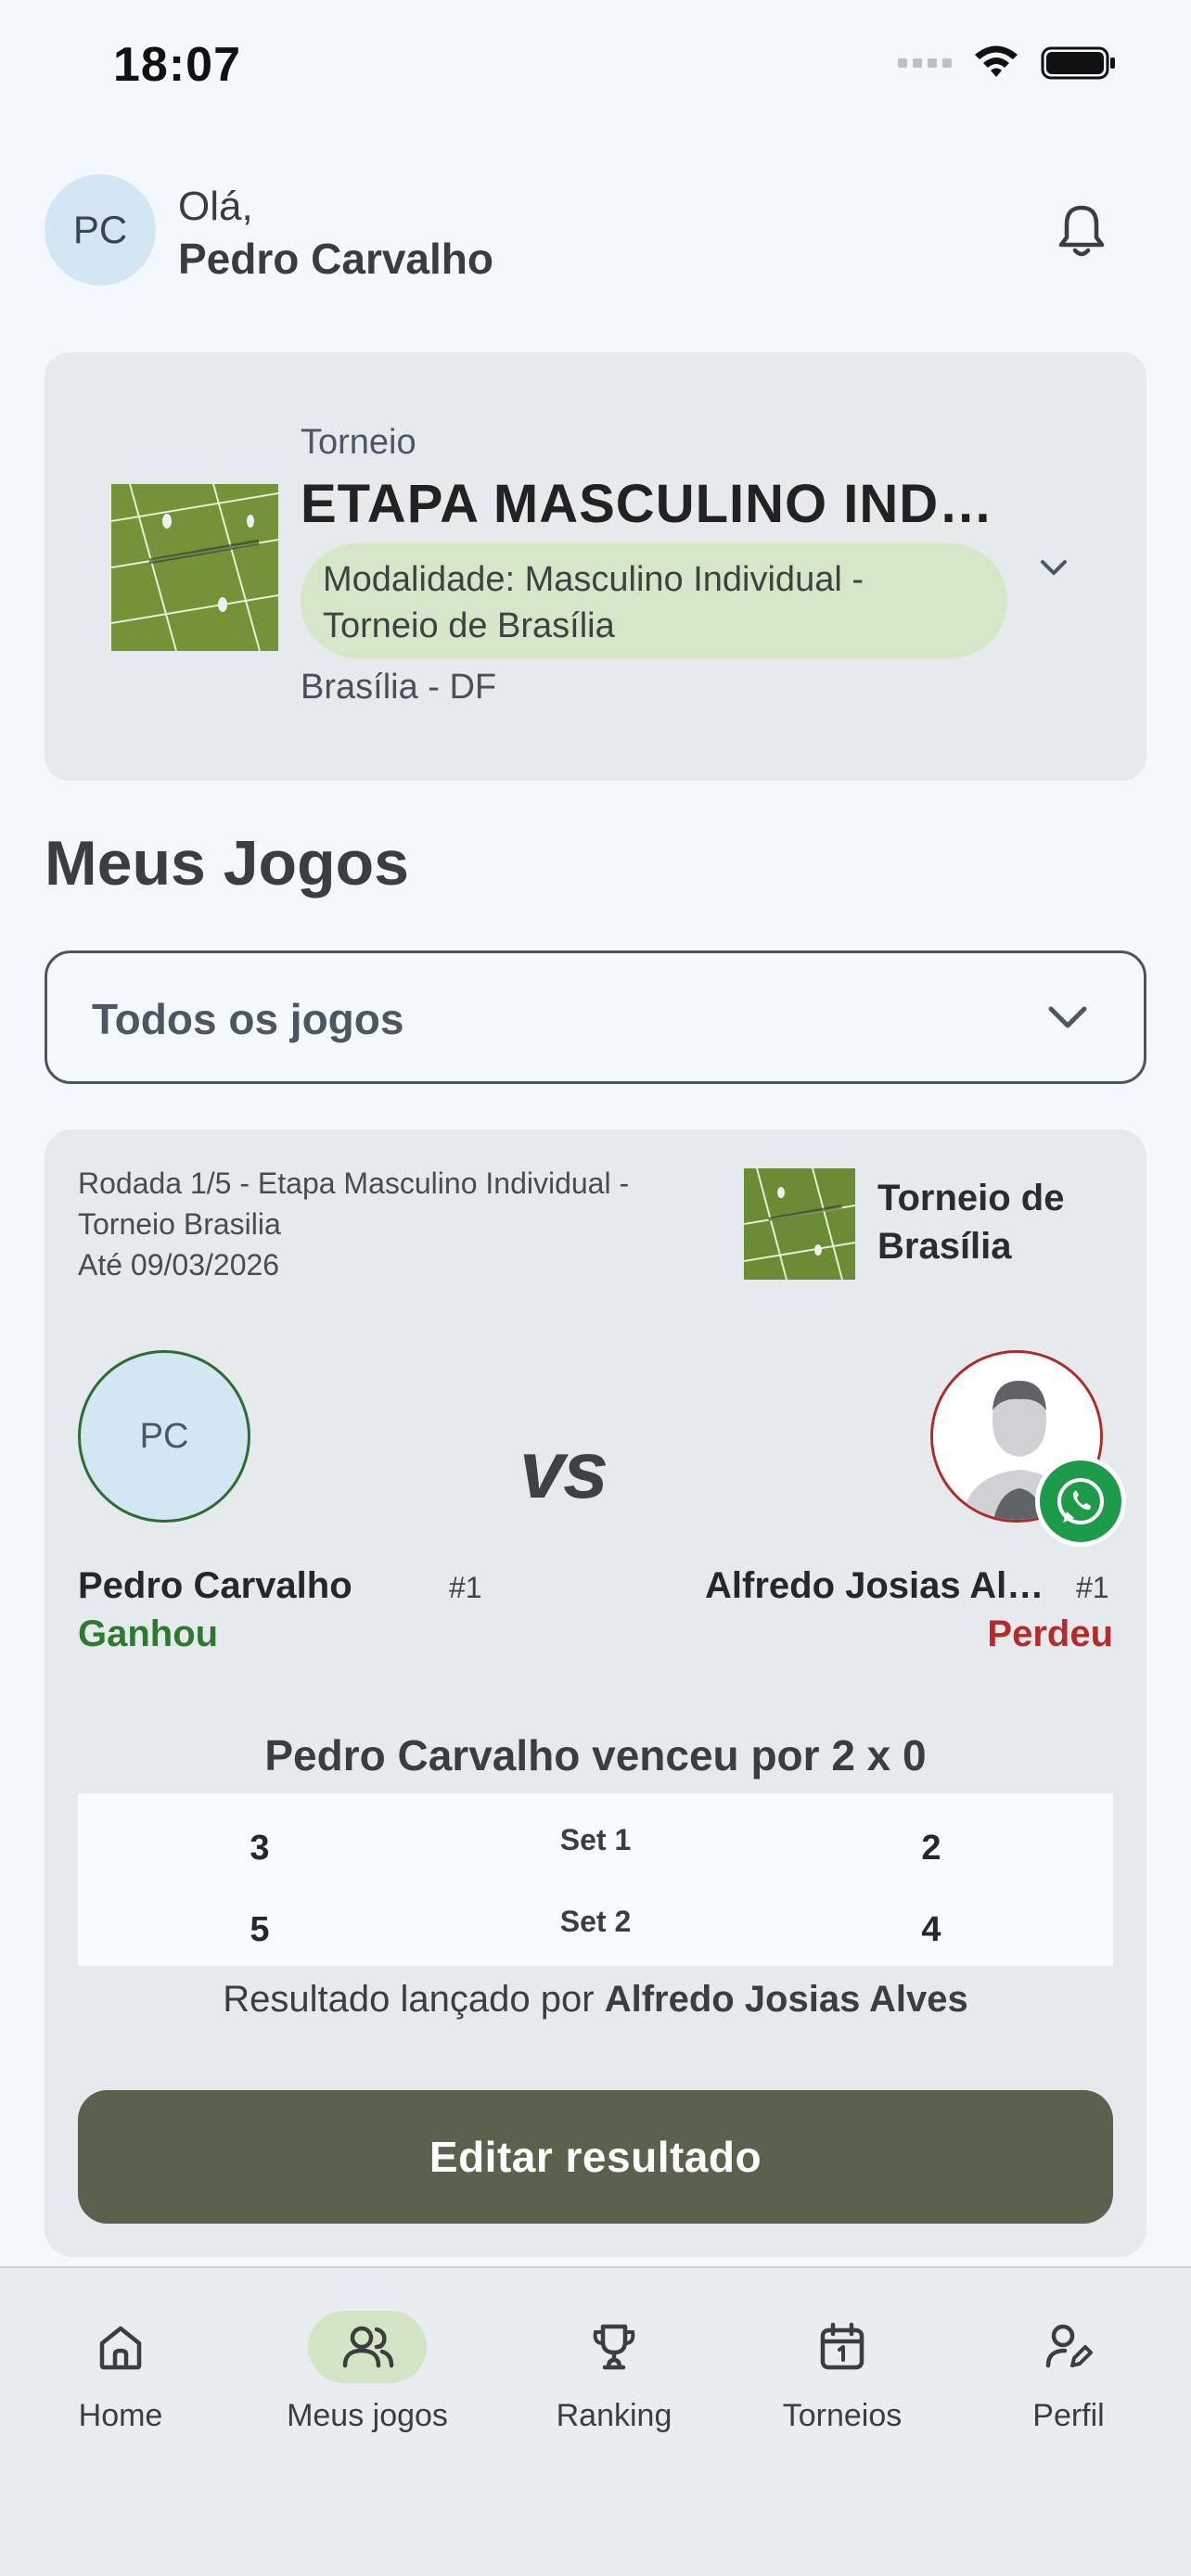  What do you see at coordinates (595, 1840) in the screenshot?
I see `set-label: Set 1` at bounding box center [595, 1840].